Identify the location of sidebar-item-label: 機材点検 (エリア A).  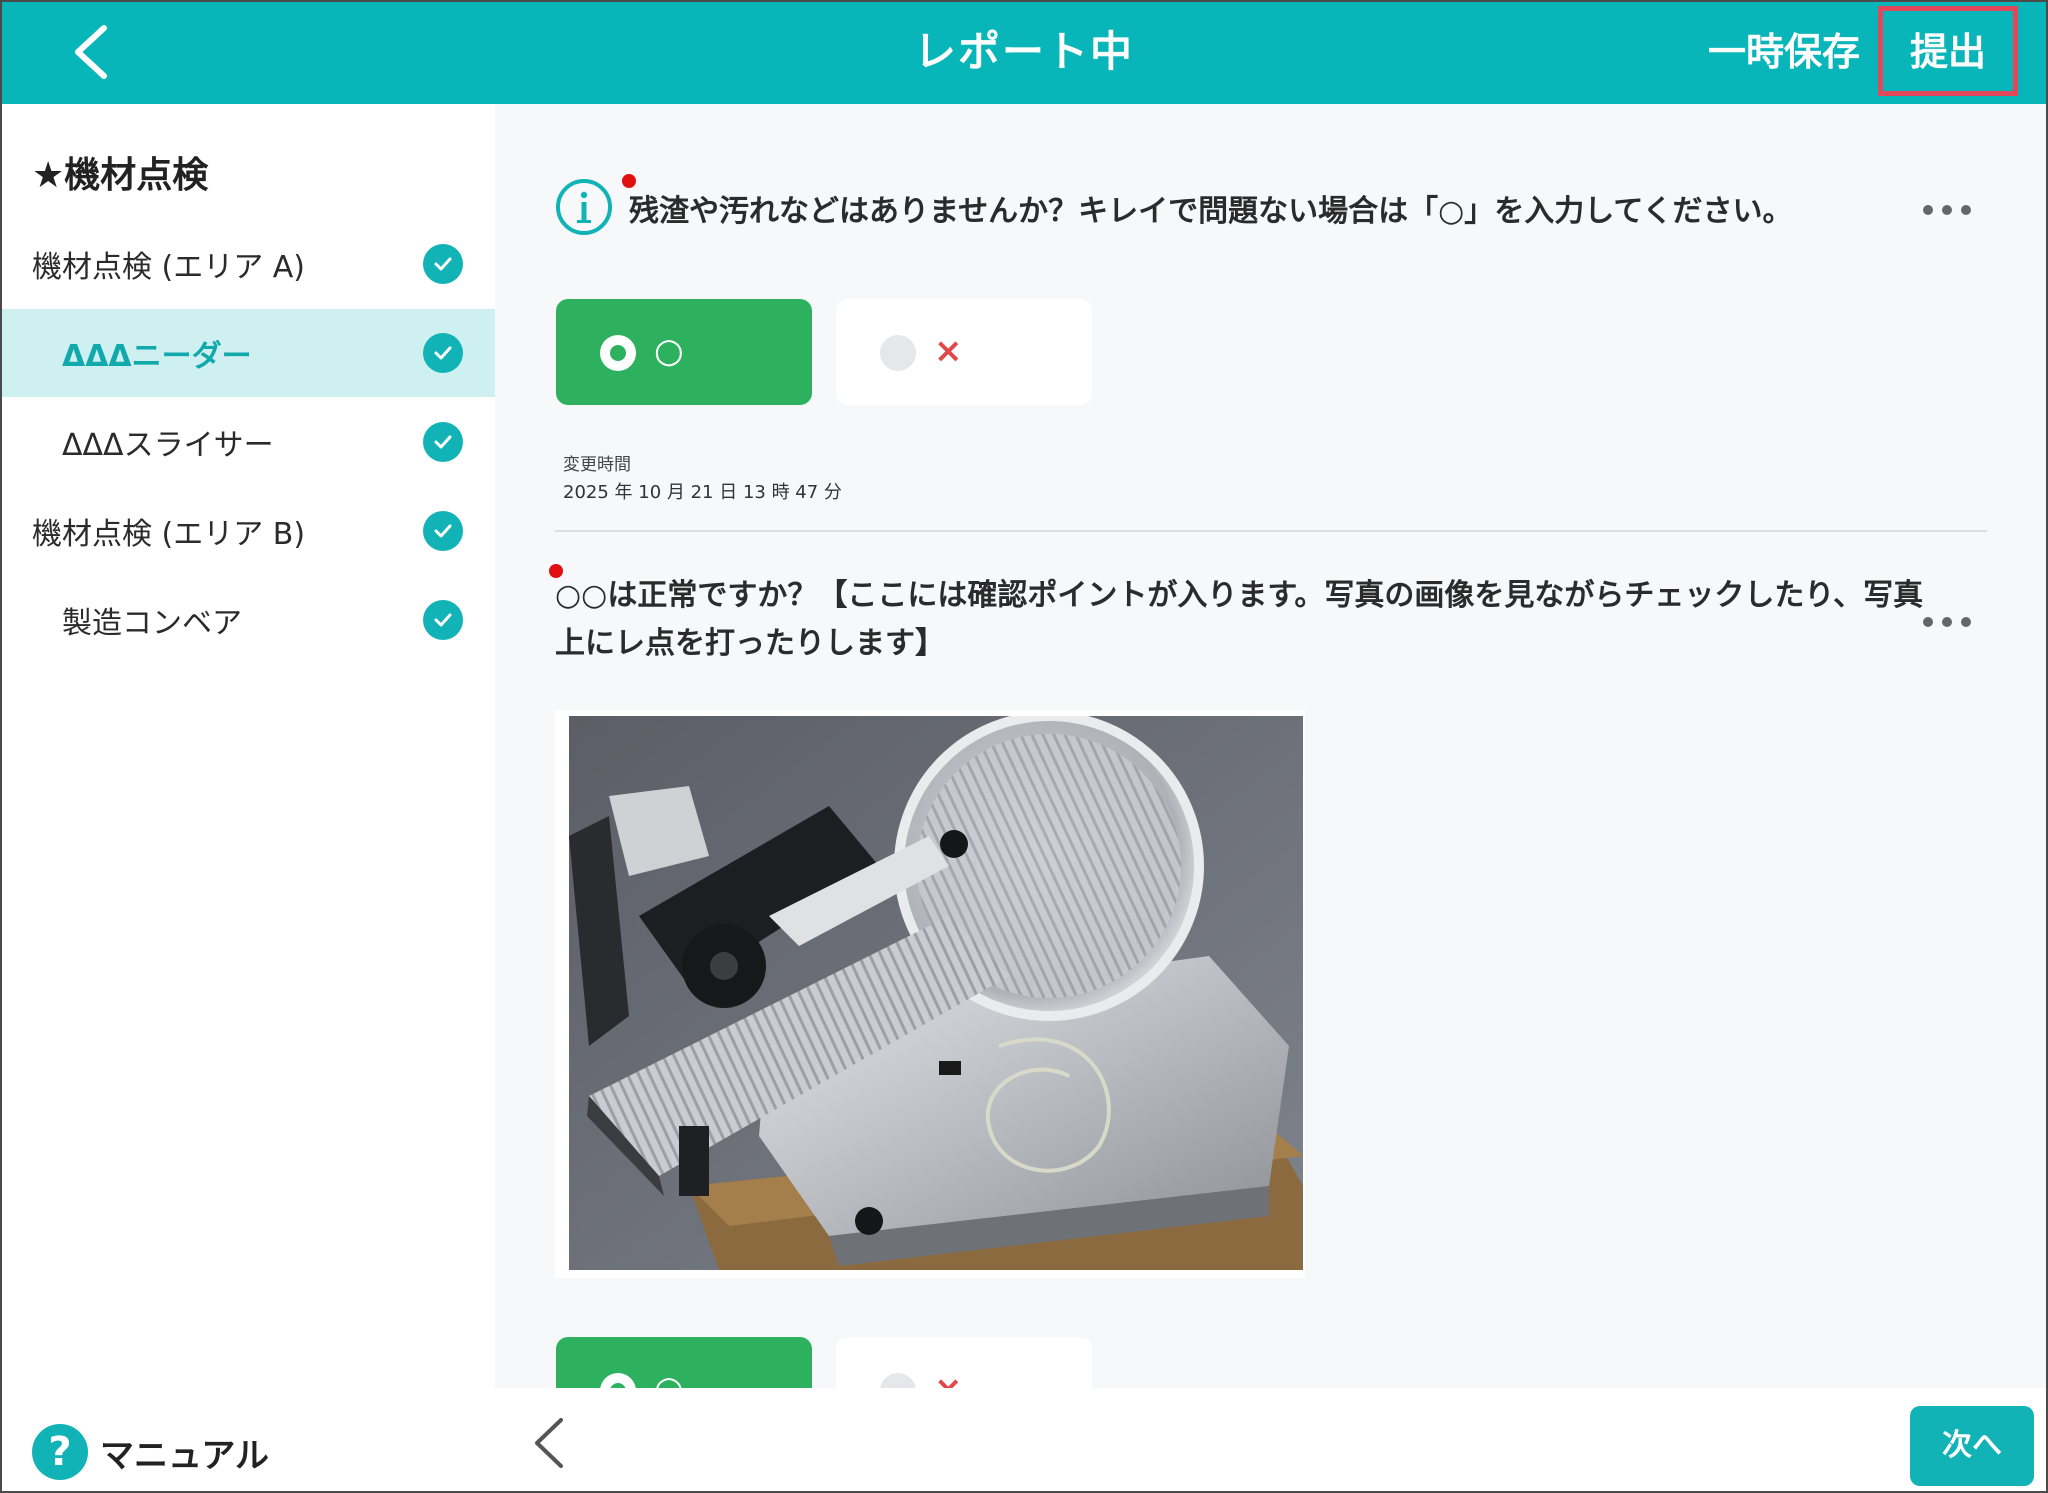
(169, 267).